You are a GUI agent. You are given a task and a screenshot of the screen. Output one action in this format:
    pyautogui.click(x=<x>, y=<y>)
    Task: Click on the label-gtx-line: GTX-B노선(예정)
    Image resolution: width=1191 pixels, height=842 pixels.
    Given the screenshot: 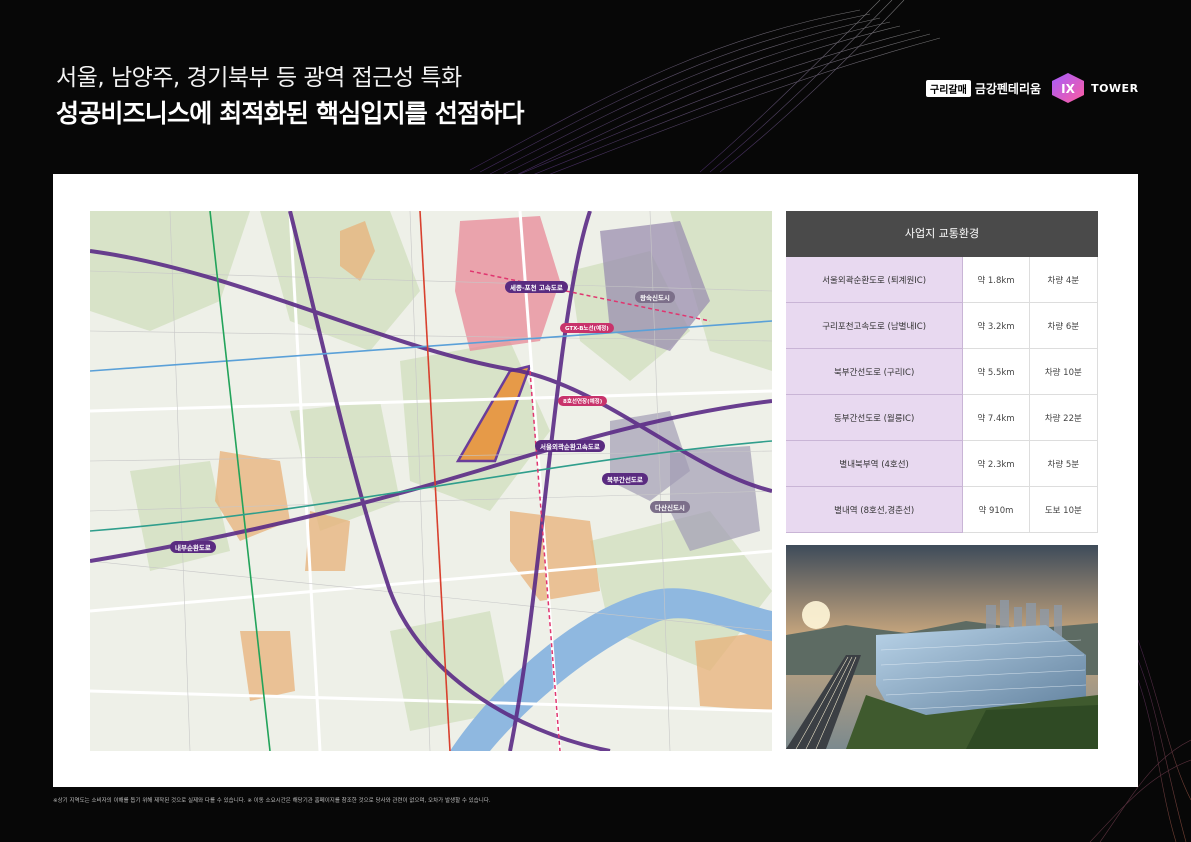 What is the action you would take?
    pyautogui.click(x=587, y=328)
    